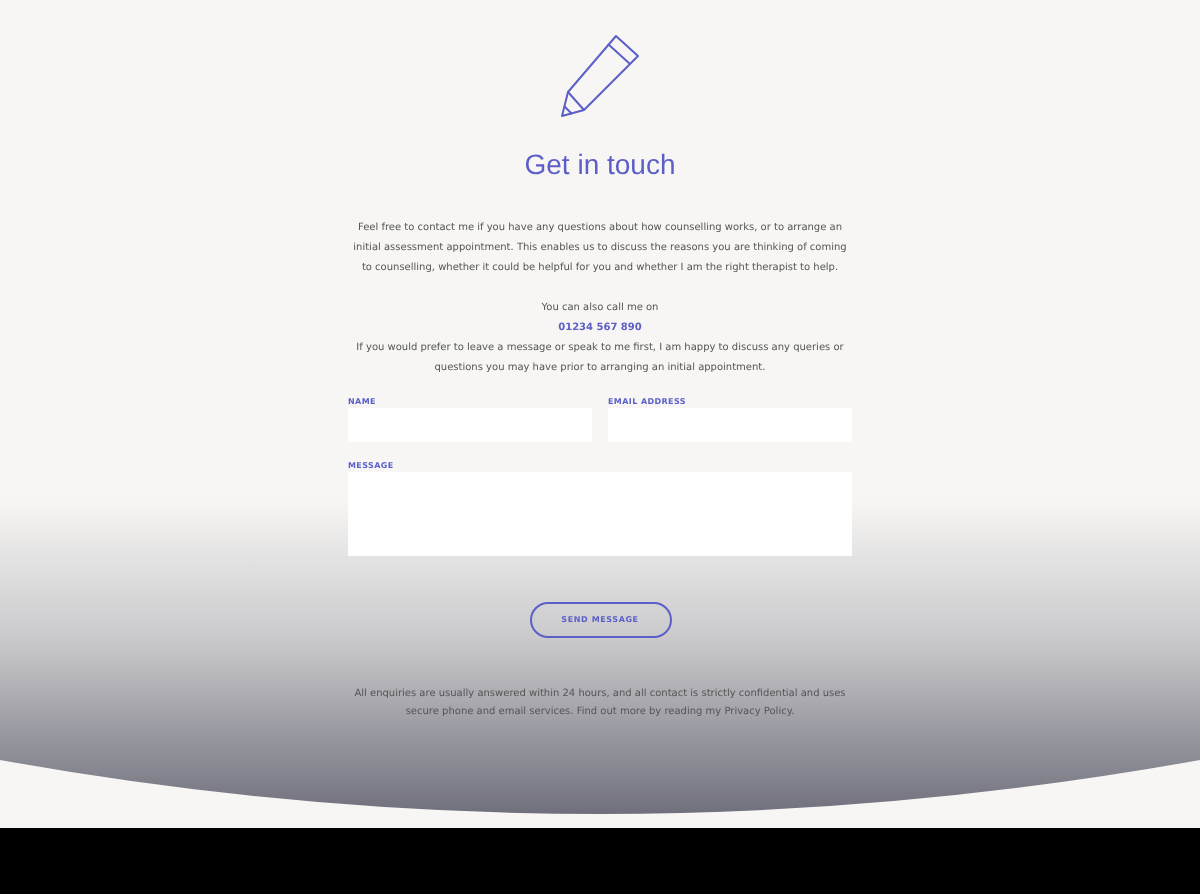 This screenshot has width=1200, height=894. I want to click on page-heading: Get in touch, so click(600, 165).